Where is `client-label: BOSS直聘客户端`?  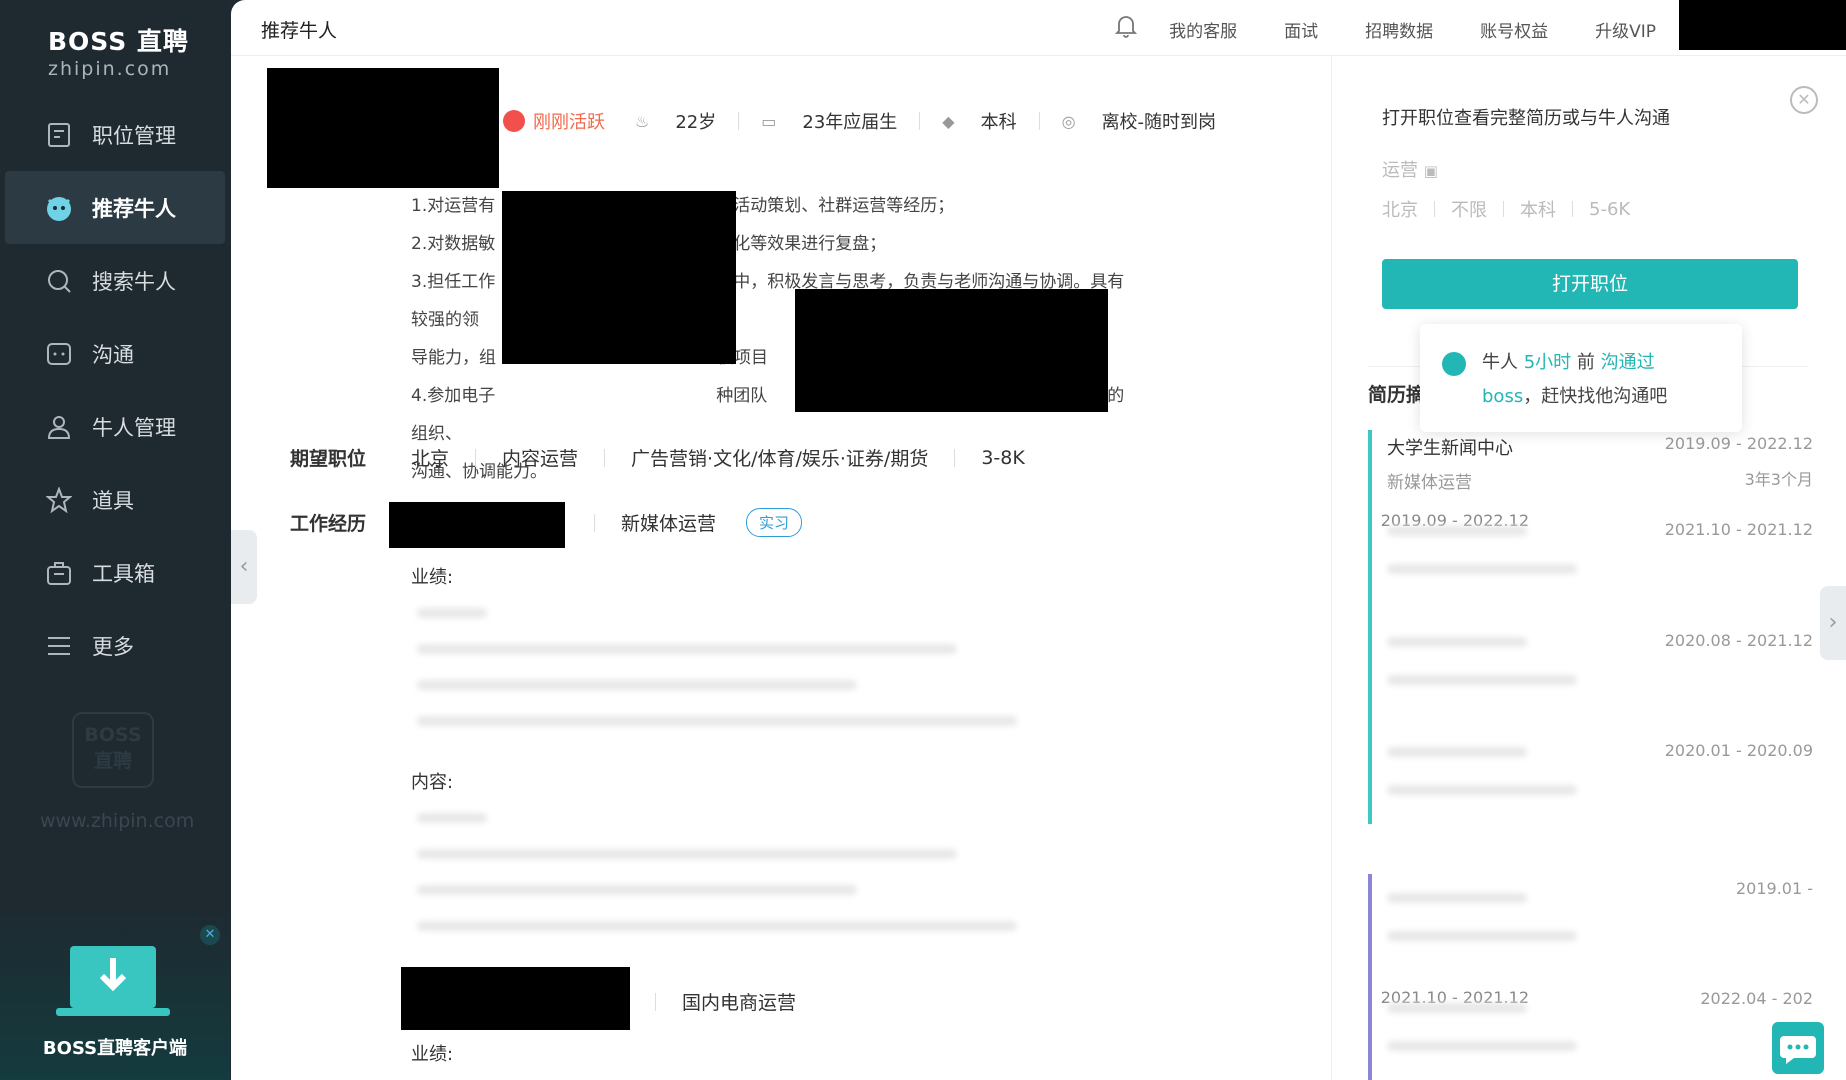
client-label: BOSS直聘客户端 is located at coordinates (115, 1048).